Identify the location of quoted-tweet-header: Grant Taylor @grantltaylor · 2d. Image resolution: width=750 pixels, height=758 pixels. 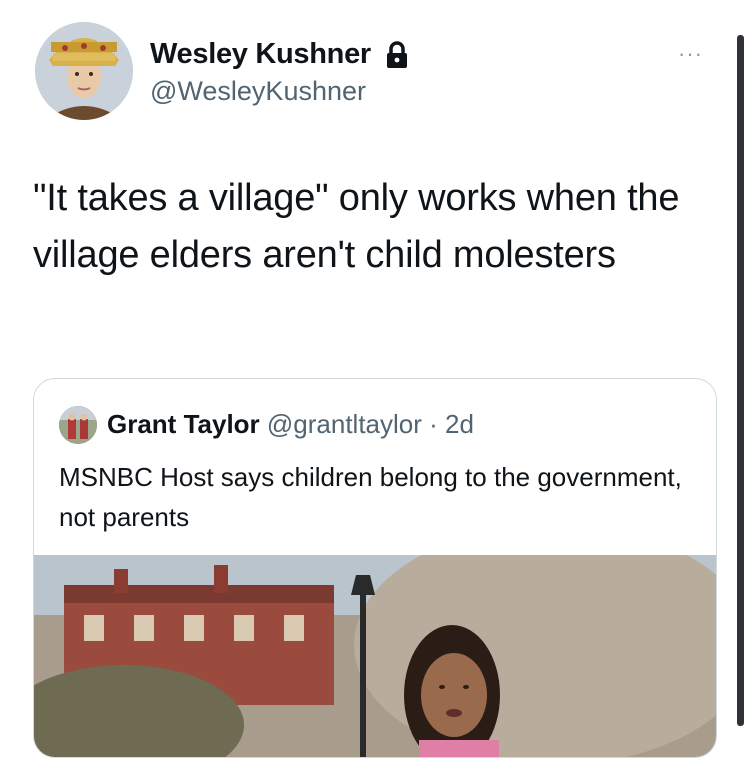
(290, 424).